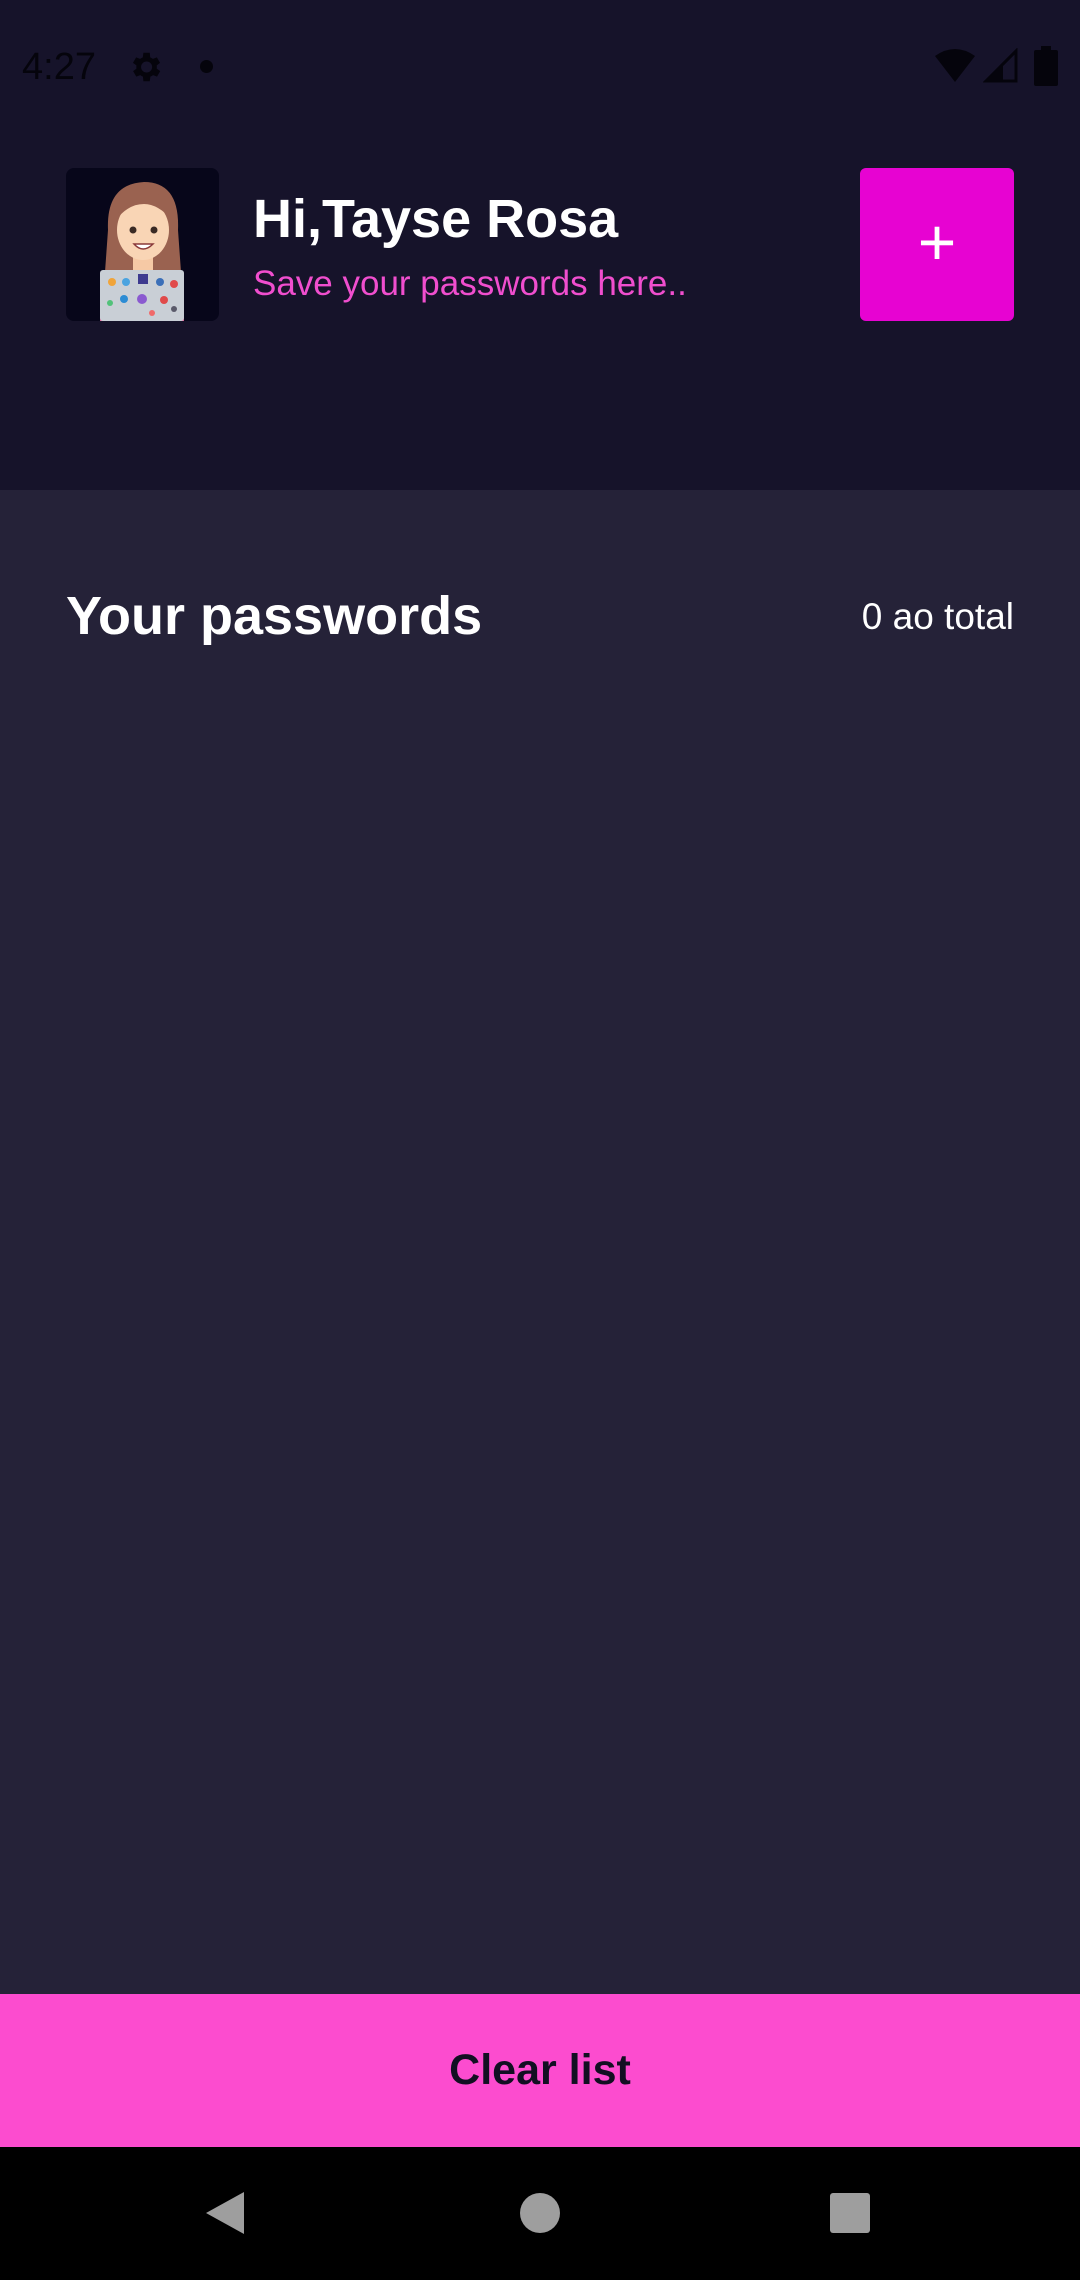 This screenshot has height=2280, width=1080. I want to click on add-password-button: +, so click(937, 244).